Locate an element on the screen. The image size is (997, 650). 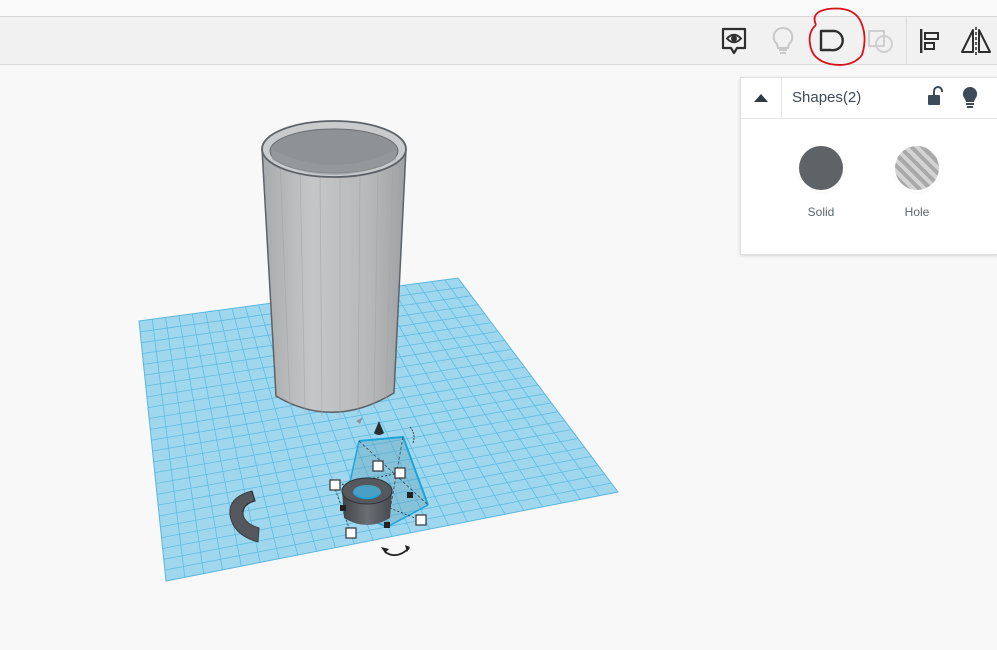
hole-label: Hole is located at coordinates (917, 212).